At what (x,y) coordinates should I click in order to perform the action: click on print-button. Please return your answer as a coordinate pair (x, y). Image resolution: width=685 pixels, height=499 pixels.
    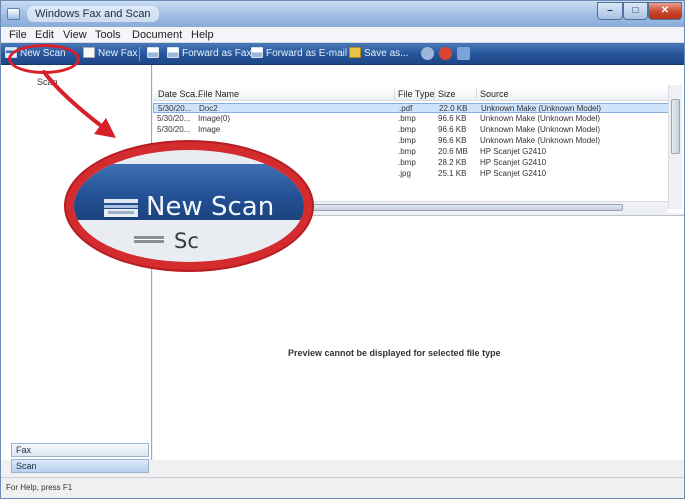
    Looking at the image, I should click on (154, 54).